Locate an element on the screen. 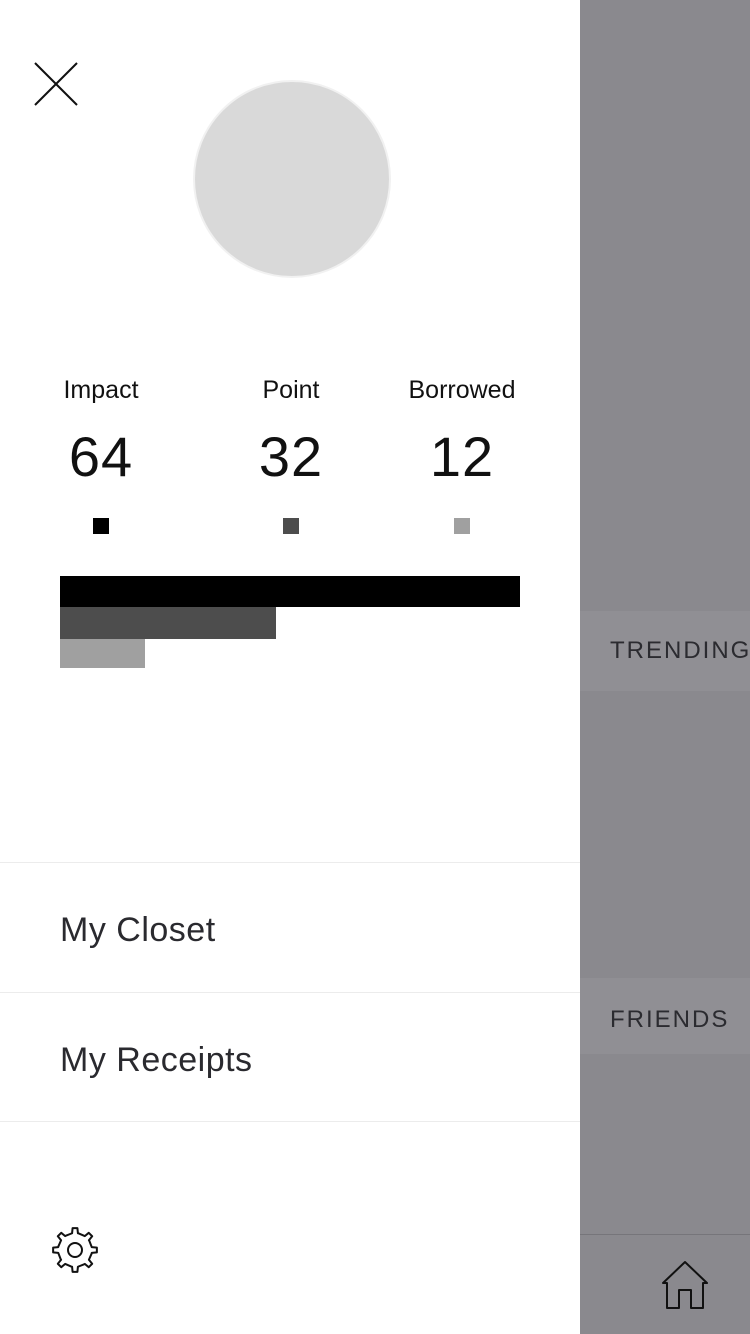 The image size is (750, 1334). stats-bar-chart is located at coordinates (290, 622).